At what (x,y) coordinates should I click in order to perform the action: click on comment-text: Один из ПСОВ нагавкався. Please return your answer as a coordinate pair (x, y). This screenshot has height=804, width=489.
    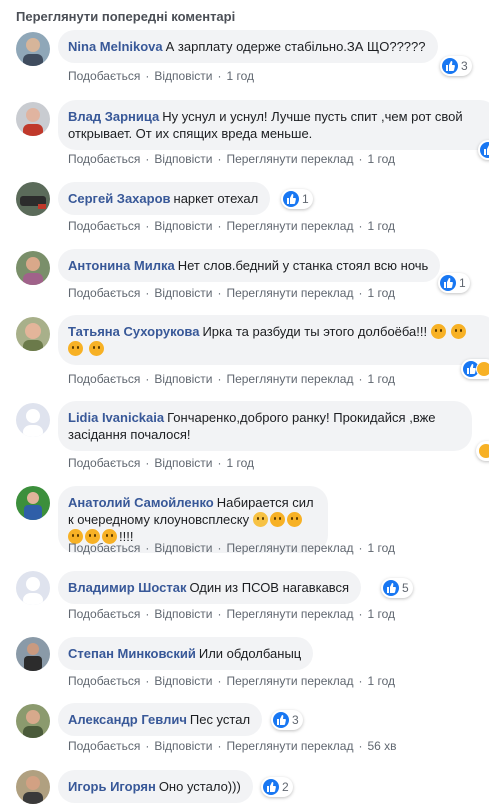
    Looking at the image, I should click on (269, 587).